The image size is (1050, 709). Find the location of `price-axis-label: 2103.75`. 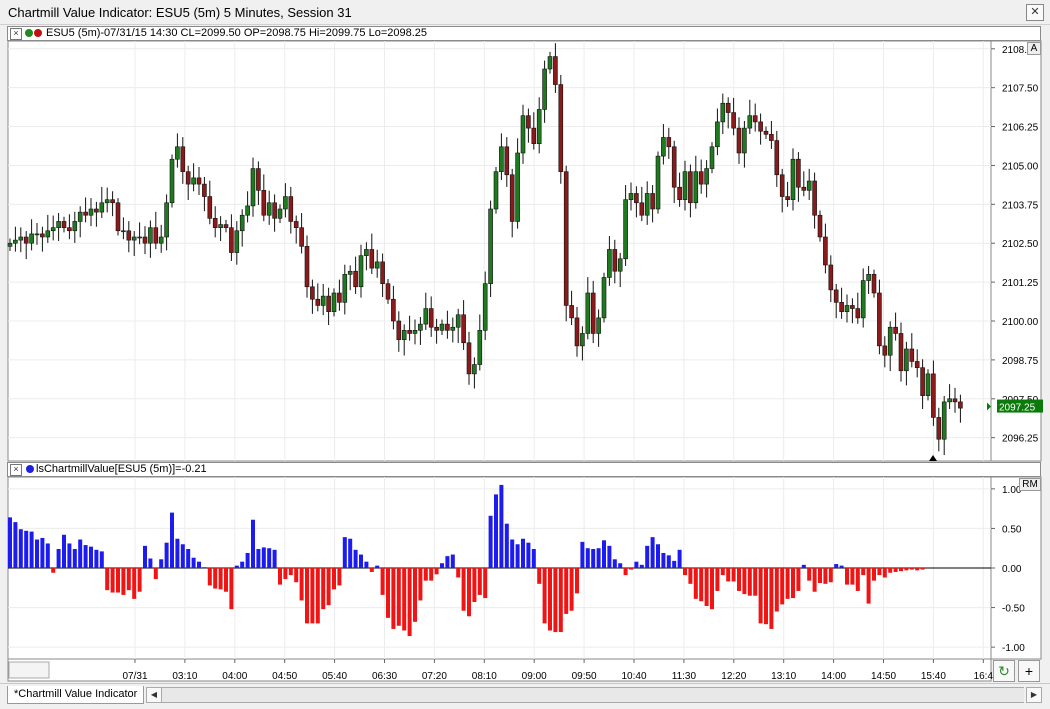

price-axis-label: 2103.75 is located at coordinates (1020, 205).